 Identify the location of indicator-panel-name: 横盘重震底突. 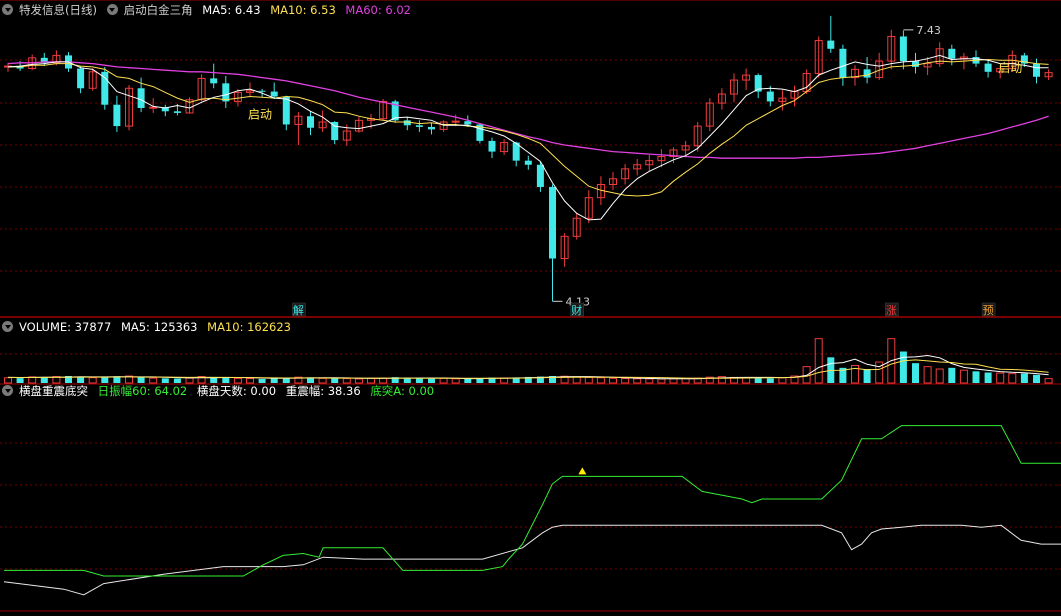
(53, 391).